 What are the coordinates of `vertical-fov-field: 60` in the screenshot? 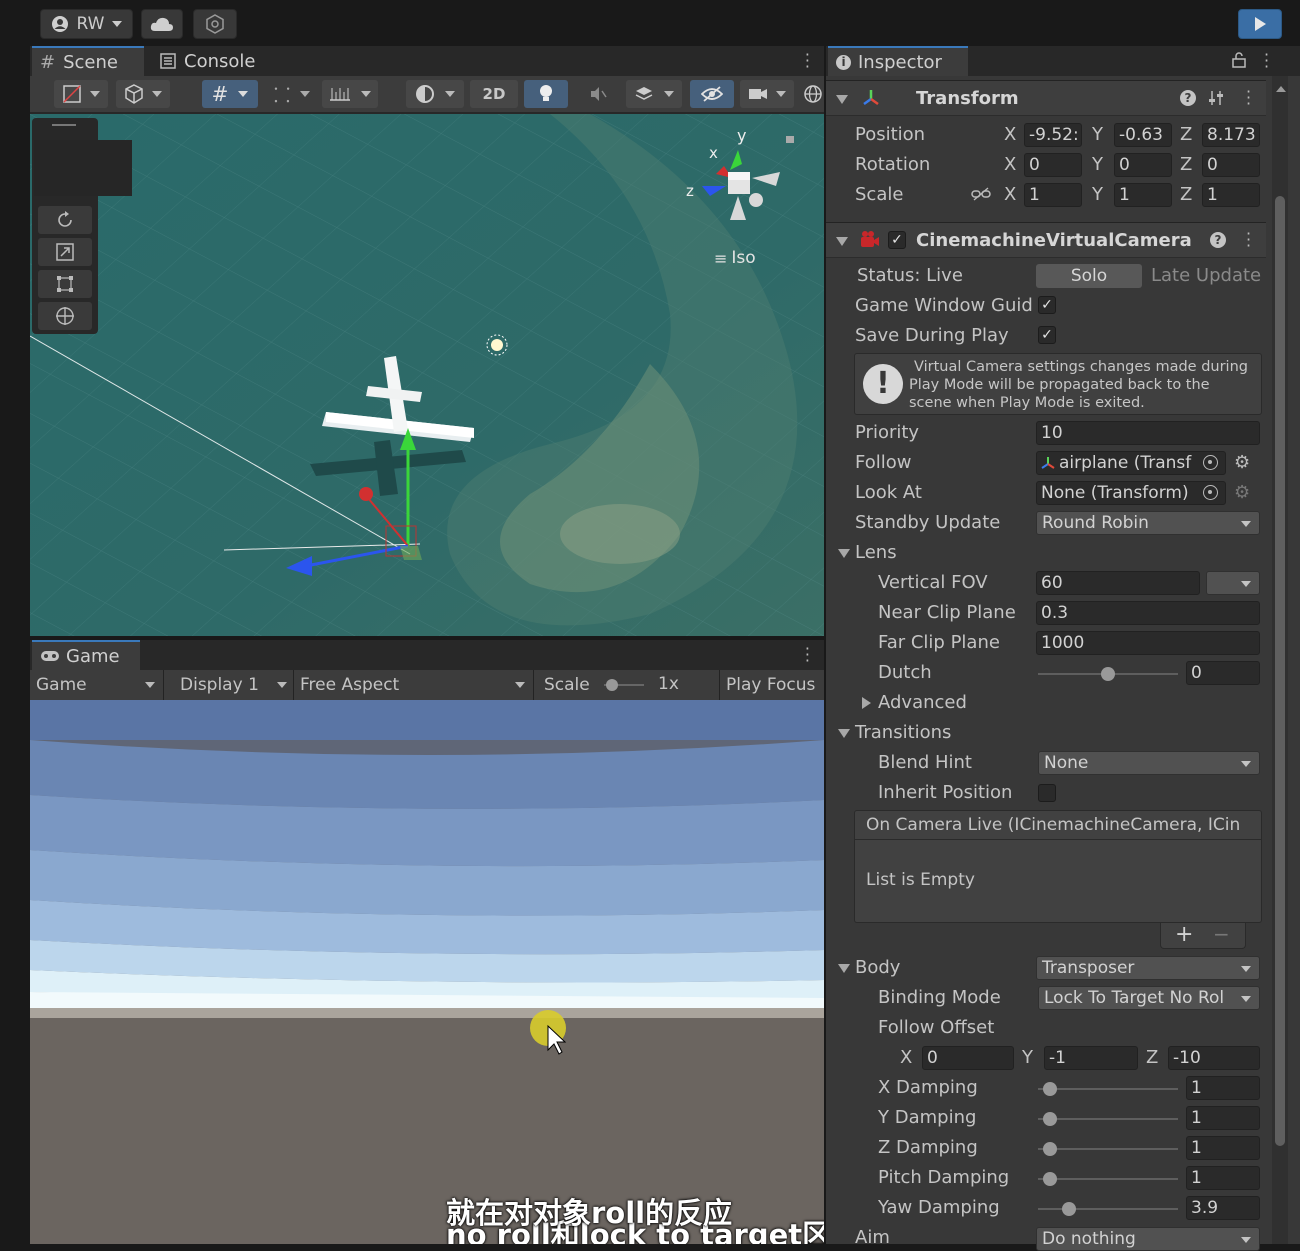 It's located at (1118, 583).